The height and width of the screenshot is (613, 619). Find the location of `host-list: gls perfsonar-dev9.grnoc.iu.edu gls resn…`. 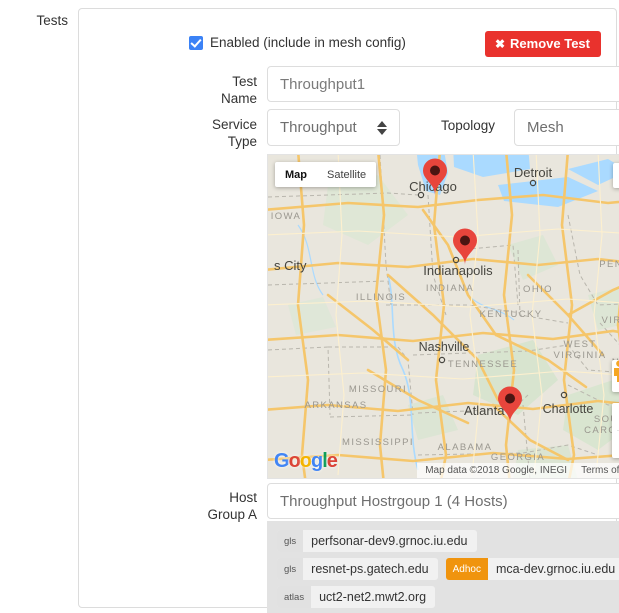

host-list: gls perfsonar-dev9.grnoc.iu.edu gls resn… is located at coordinates (443, 567).